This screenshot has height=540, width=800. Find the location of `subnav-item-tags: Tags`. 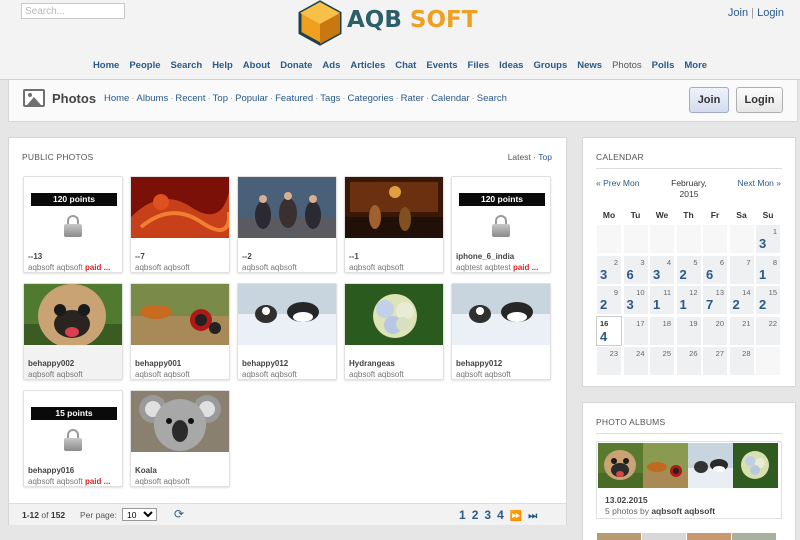

subnav-item-tags: Tags is located at coordinates (330, 98).